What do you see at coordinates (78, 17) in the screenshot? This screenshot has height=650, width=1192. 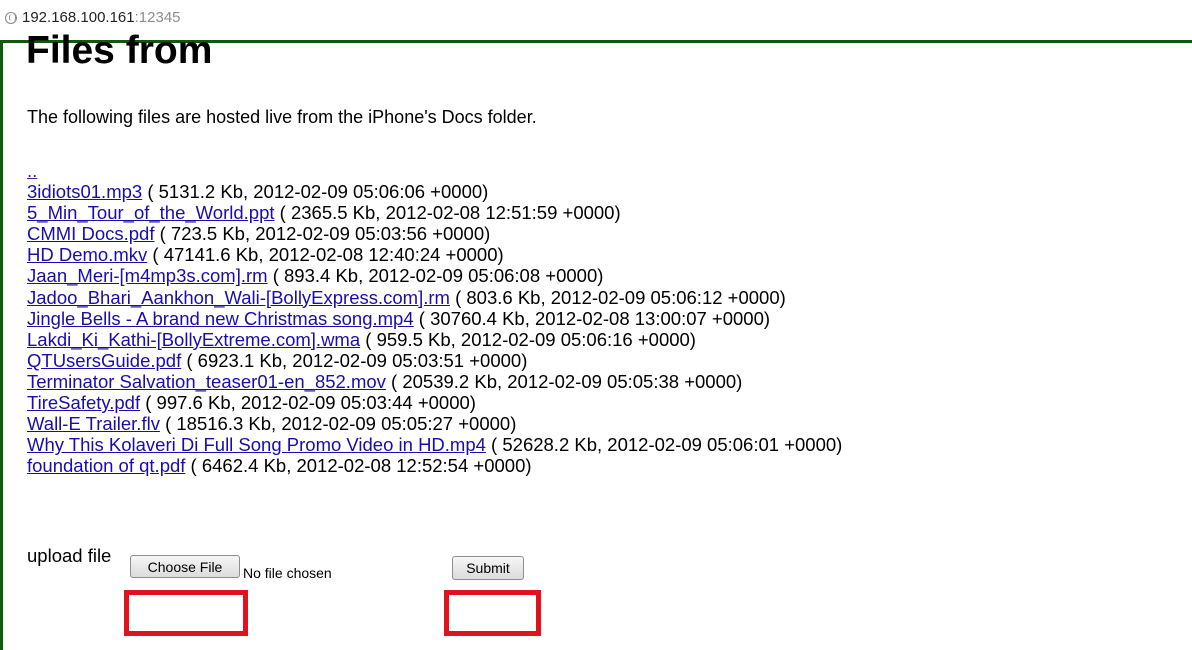 I see `url-host: 192.168.100.161` at bounding box center [78, 17].